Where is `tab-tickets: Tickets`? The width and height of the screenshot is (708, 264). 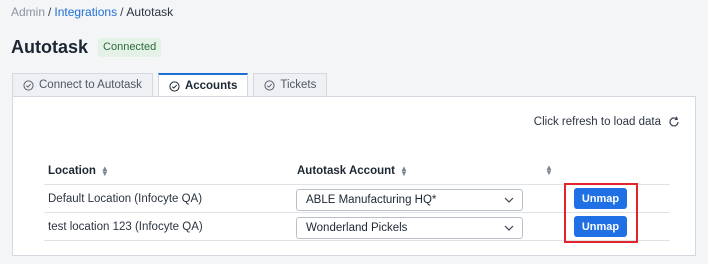 tab-tickets: Tickets is located at coordinates (290, 84).